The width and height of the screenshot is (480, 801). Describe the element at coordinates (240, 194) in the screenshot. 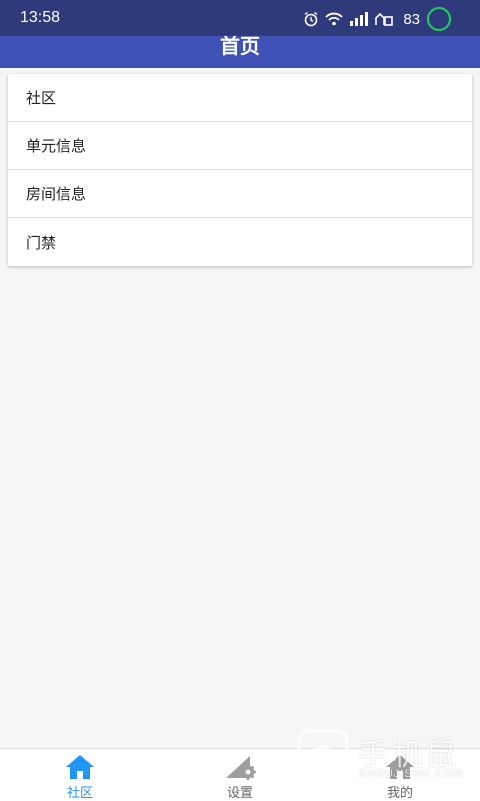

I see `menu-item-room-info: 房间信息` at that location.